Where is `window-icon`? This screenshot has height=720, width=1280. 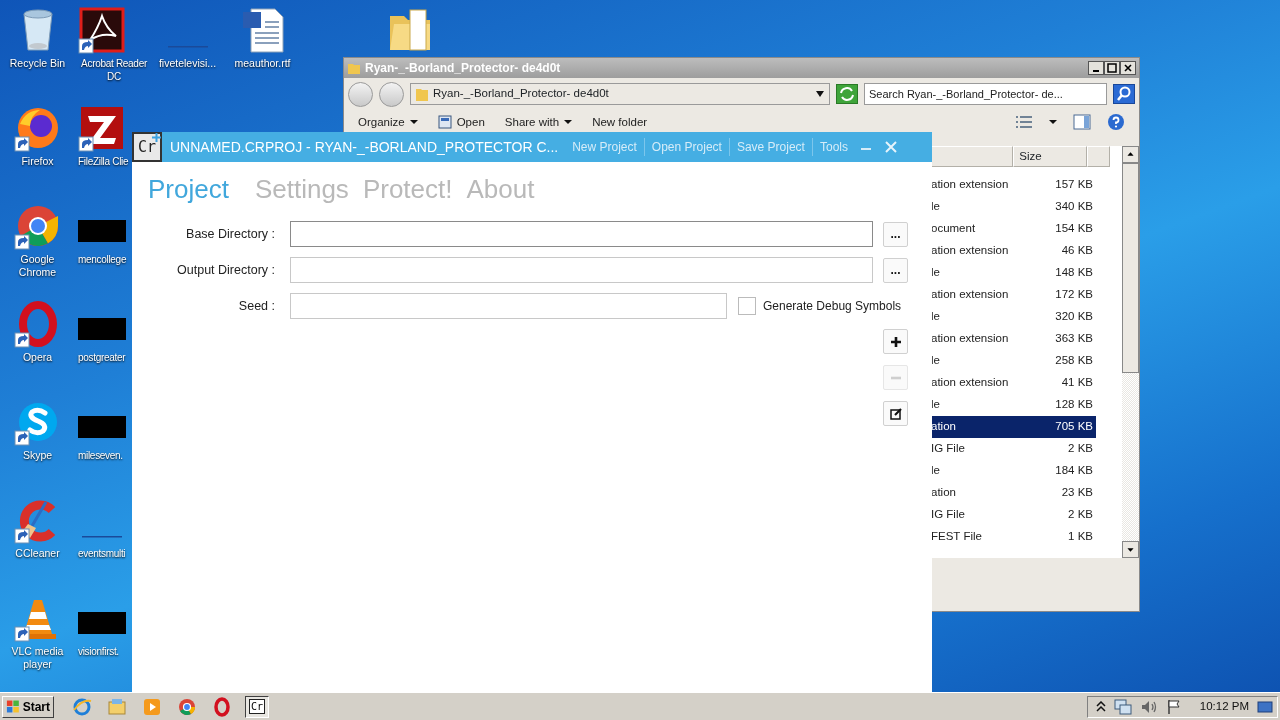
window-icon is located at coordinates (444, 122).